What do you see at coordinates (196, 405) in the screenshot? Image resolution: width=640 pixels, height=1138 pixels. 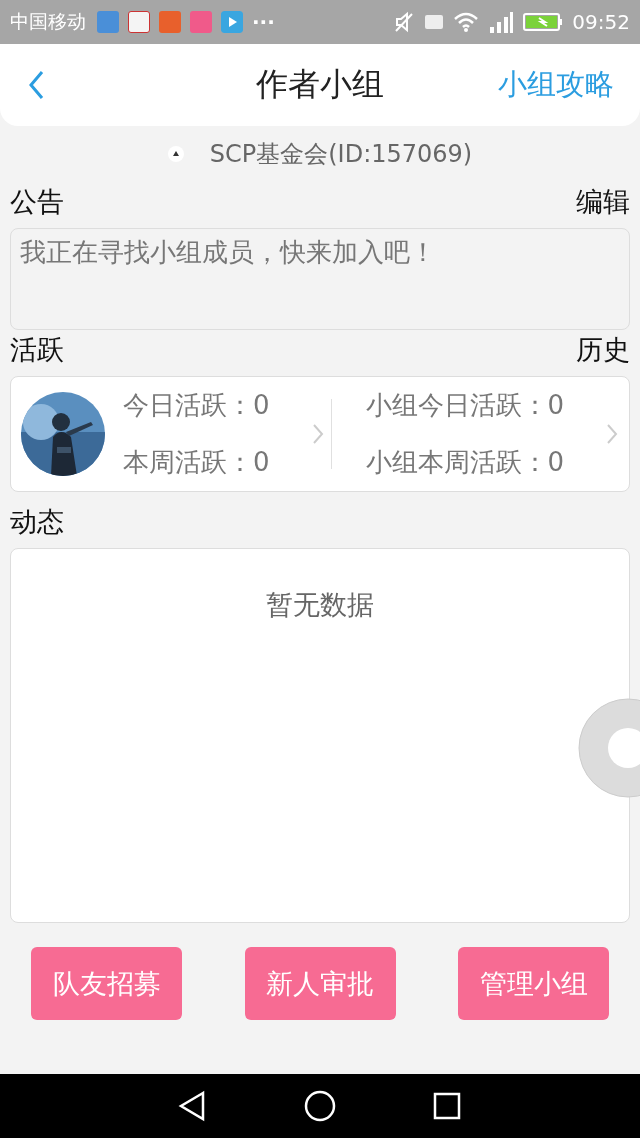 I see `activity-stat: 今日活跃：0` at bounding box center [196, 405].